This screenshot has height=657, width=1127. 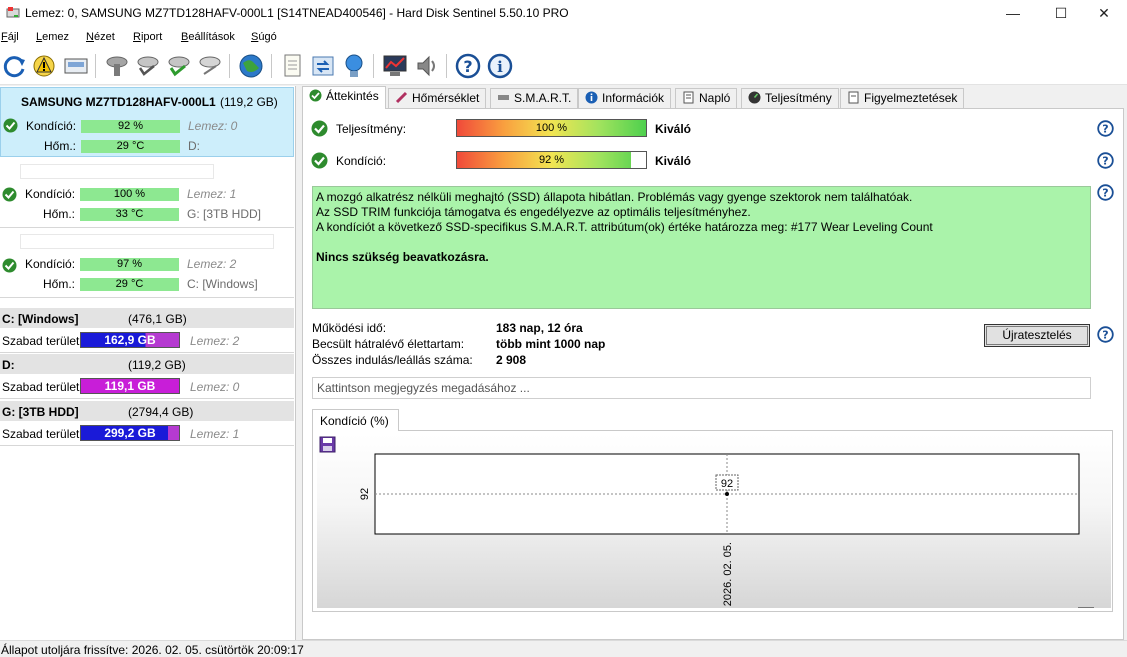 I want to click on volume-disk: Lemez: 1, so click(x=215, y=434).